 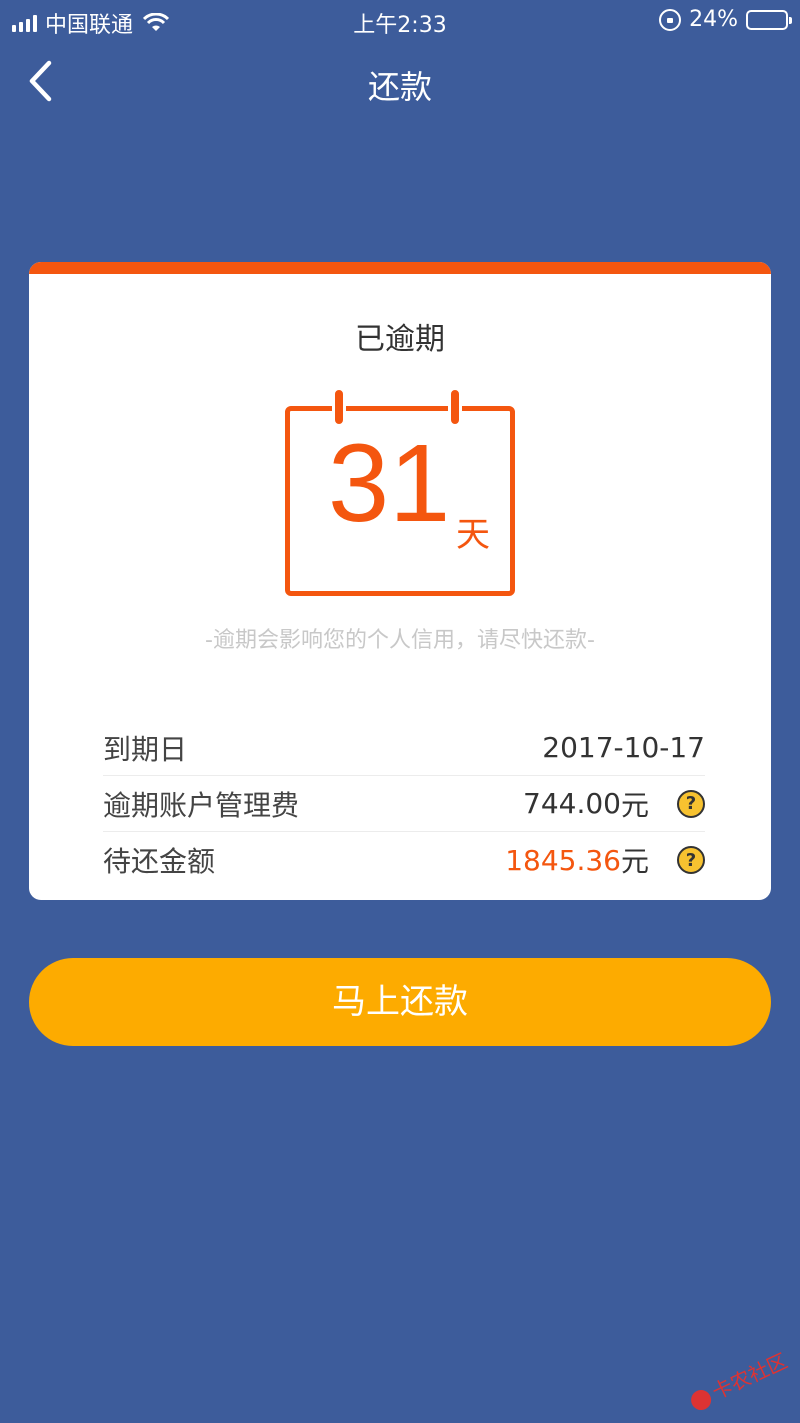 What do you see at coordinates (159, 861) in the screenshot?
I see `amount-due-label: 待还金额` at bounding box center [159, 861].